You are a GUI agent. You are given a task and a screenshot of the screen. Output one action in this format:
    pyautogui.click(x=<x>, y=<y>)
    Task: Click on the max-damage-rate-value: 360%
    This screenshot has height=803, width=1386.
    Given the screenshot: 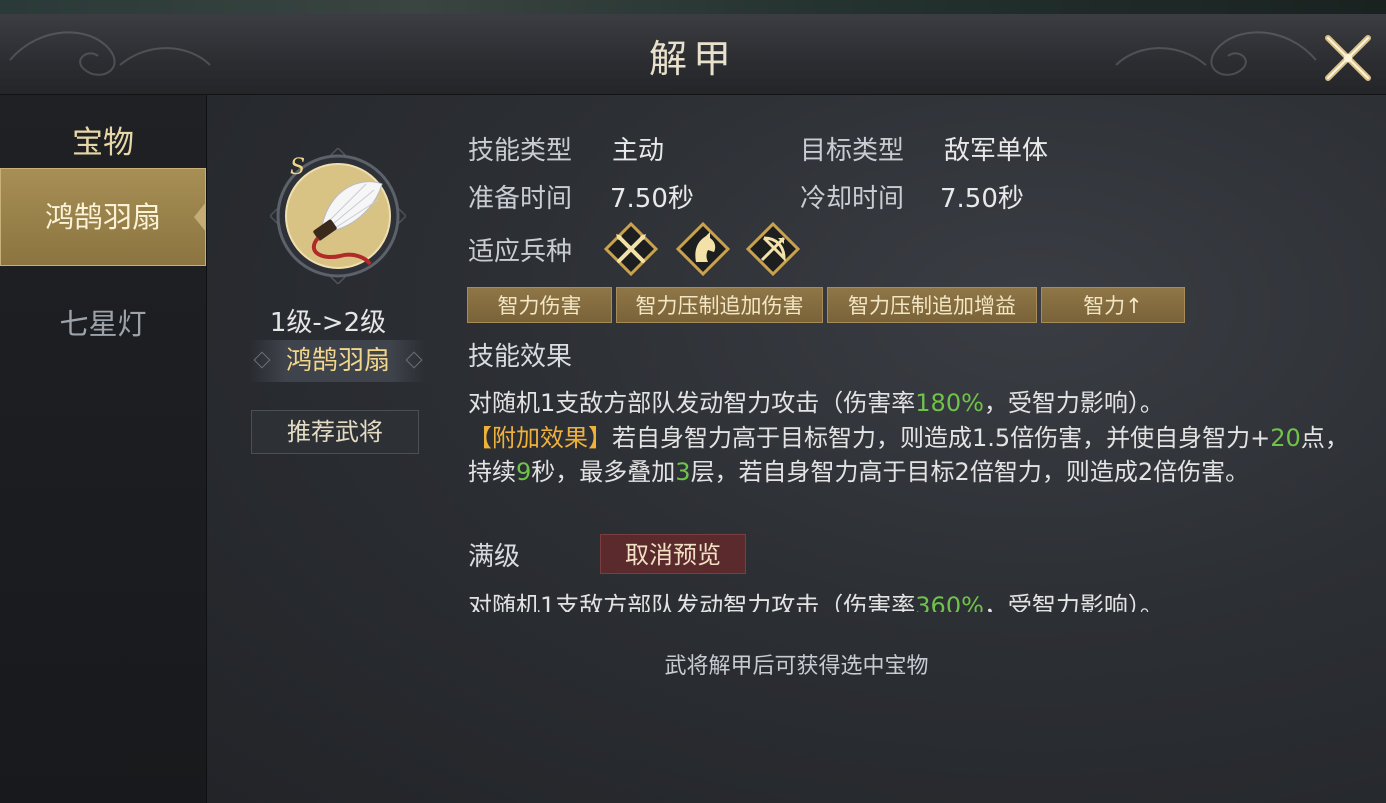 What is the action you would take?
    pyautogui.click(x=949, y=602)
    